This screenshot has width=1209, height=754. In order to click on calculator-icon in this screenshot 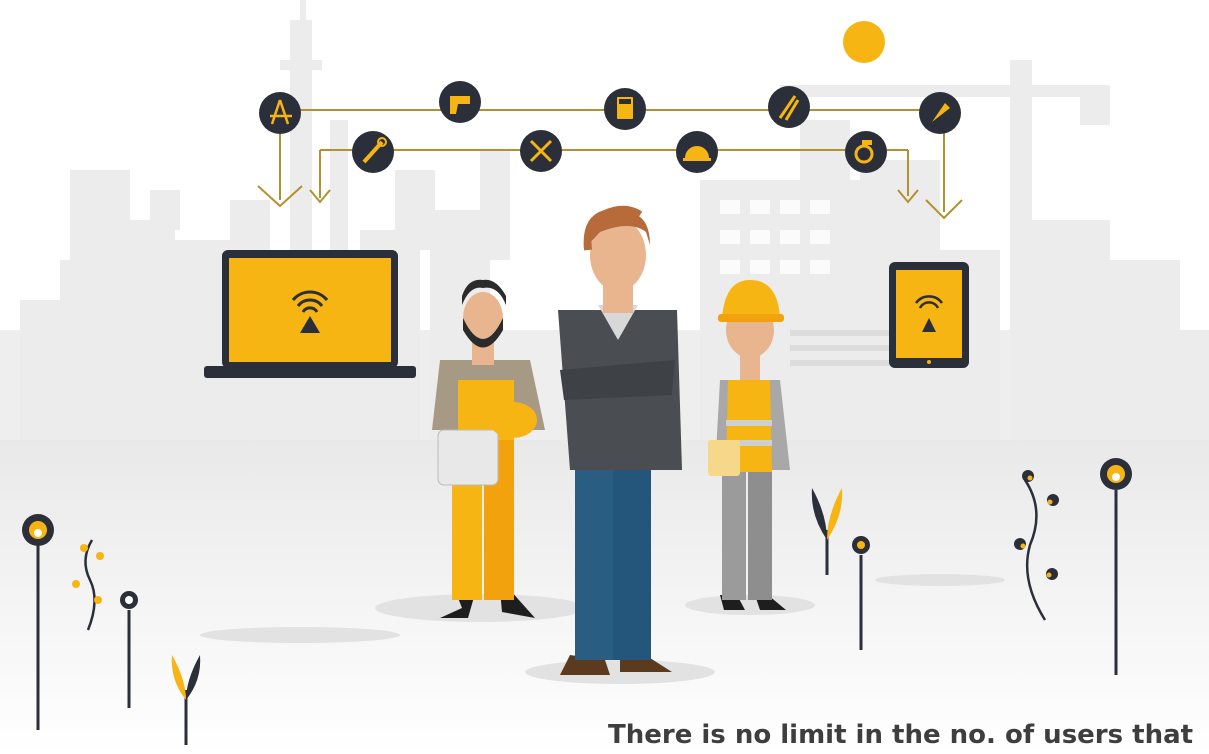, I will do `click(625, 109)`.